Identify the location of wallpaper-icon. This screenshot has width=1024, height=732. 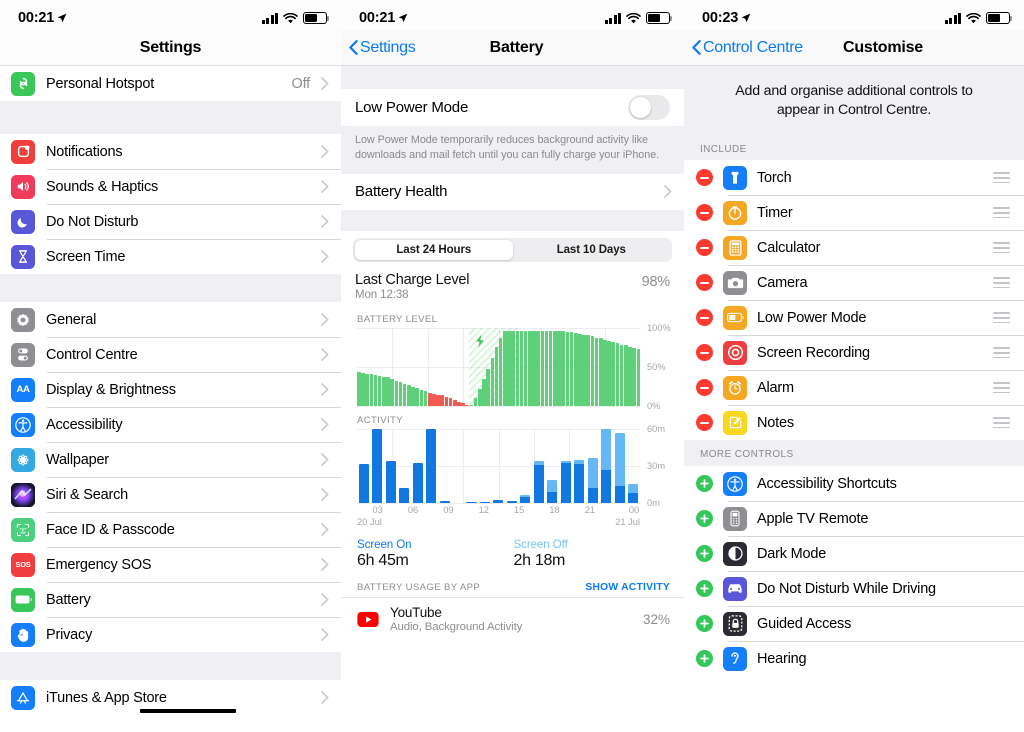
(23, 459).